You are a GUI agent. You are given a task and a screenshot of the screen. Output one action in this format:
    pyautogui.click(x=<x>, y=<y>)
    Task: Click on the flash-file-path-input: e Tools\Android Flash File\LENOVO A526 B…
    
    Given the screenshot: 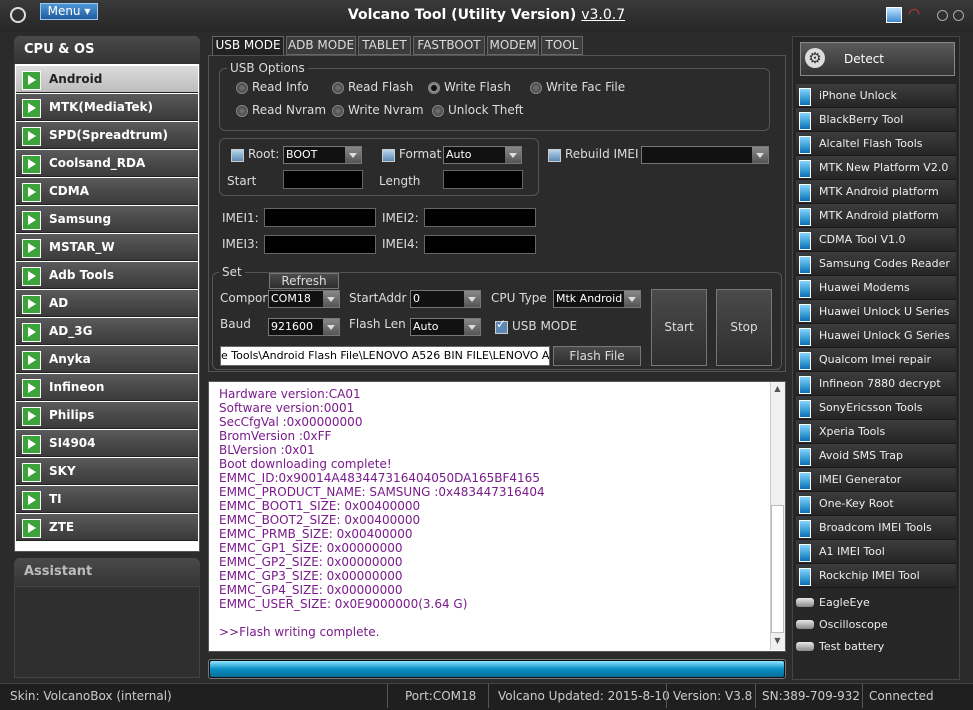 What is the action you would take?
    pyautogui.click(x=385, y=356)
    